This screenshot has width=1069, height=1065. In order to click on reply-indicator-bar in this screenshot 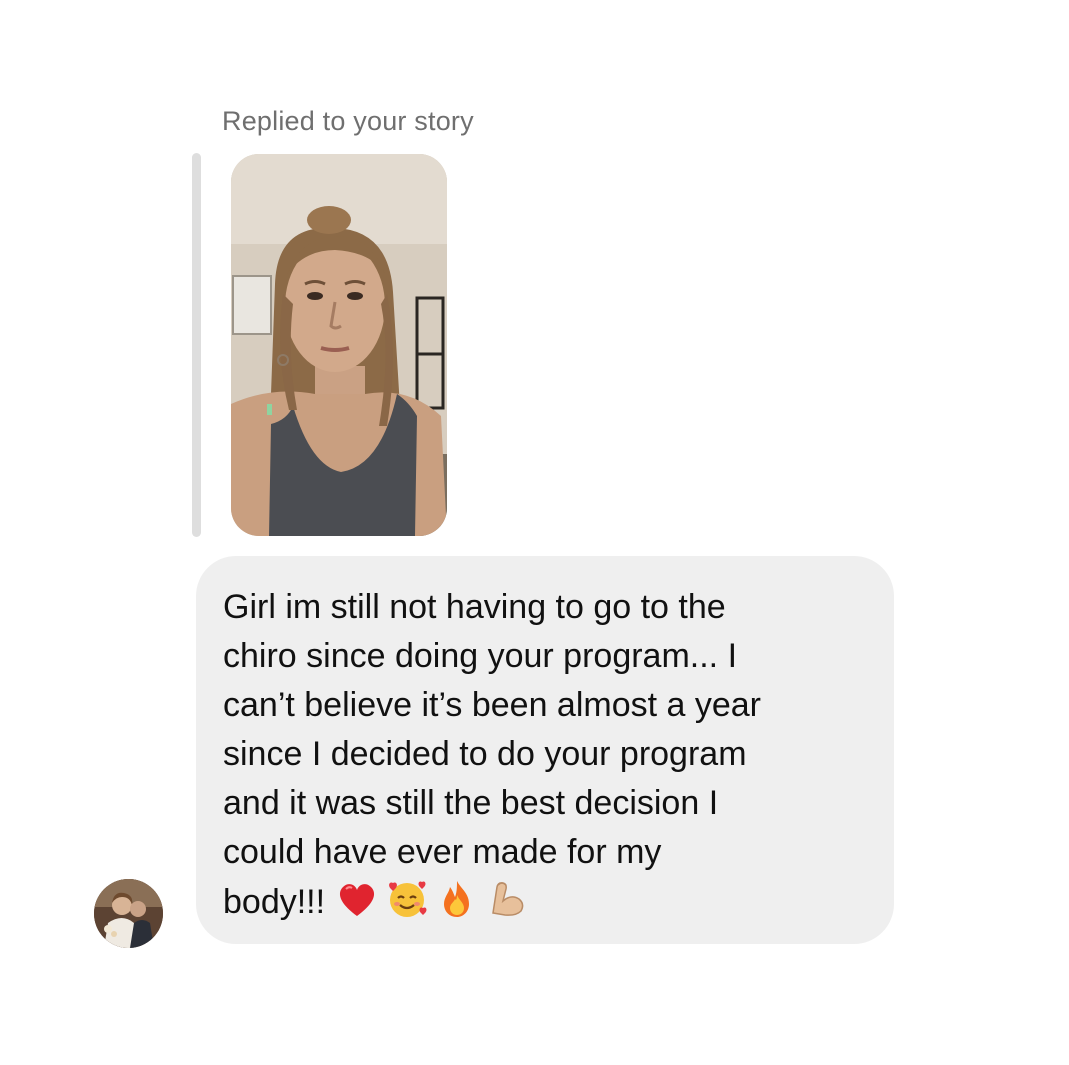, I will do `click(196, 345)`.